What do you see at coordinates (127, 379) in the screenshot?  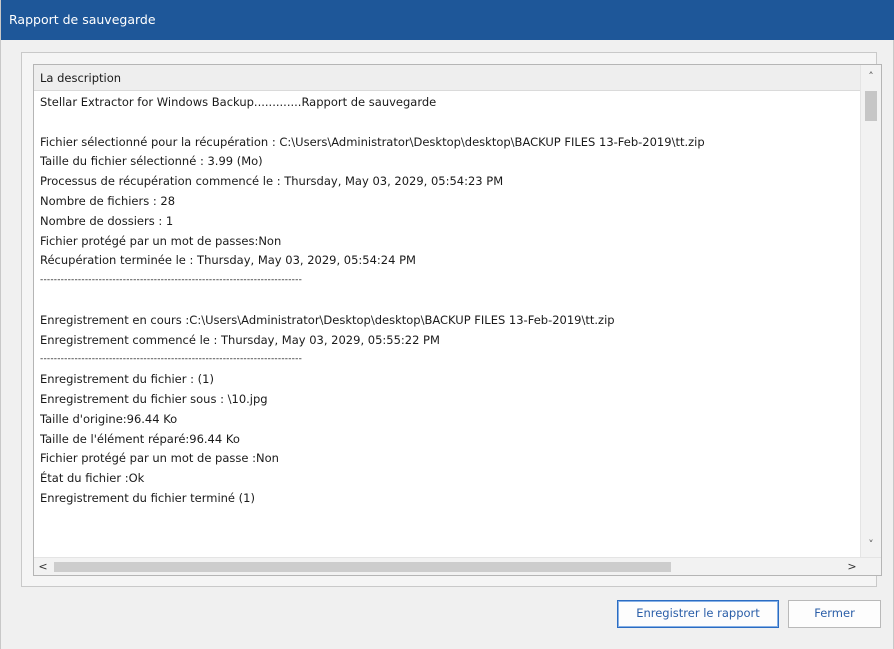 I see `report-line: Enregistrement du fichier : (1)` at bounding box center [127, 379].